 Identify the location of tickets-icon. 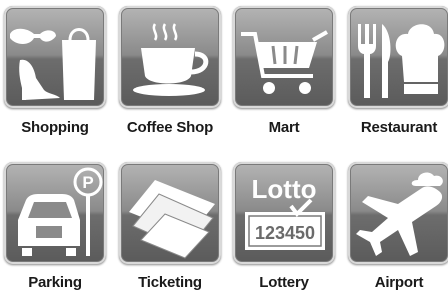
(172, 219).